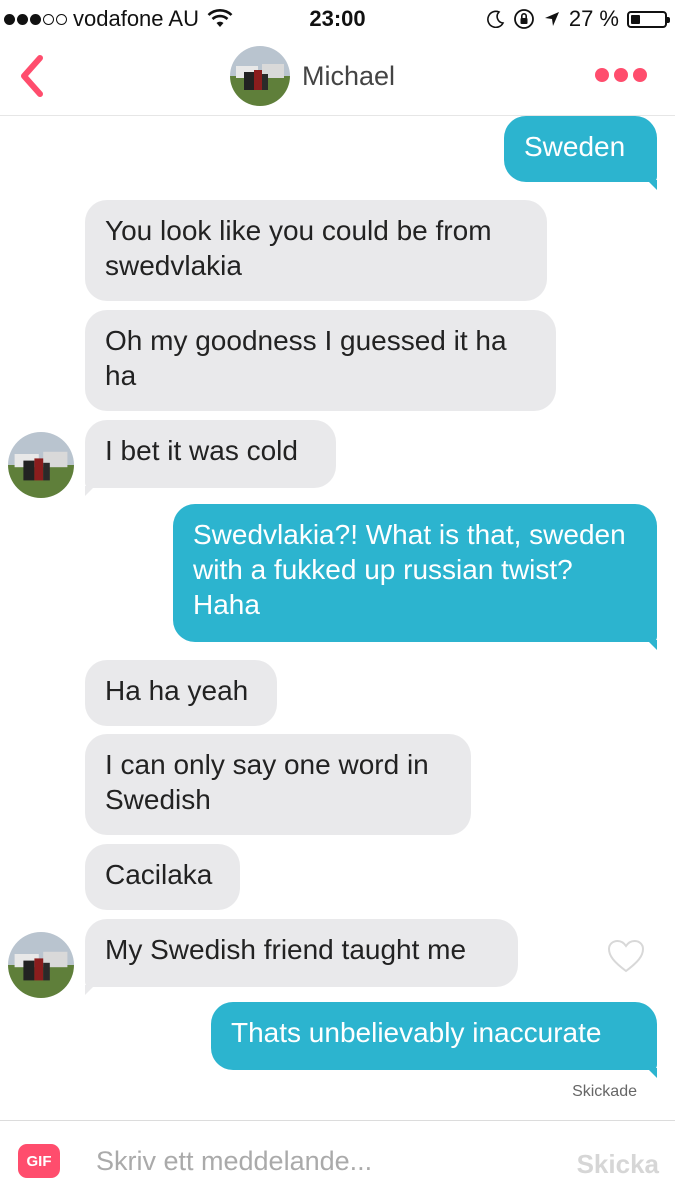  Describe the element at coordinates (162, 877) in the screenshot. I see `message-bubble-incoming: Cacilaka` at that location.